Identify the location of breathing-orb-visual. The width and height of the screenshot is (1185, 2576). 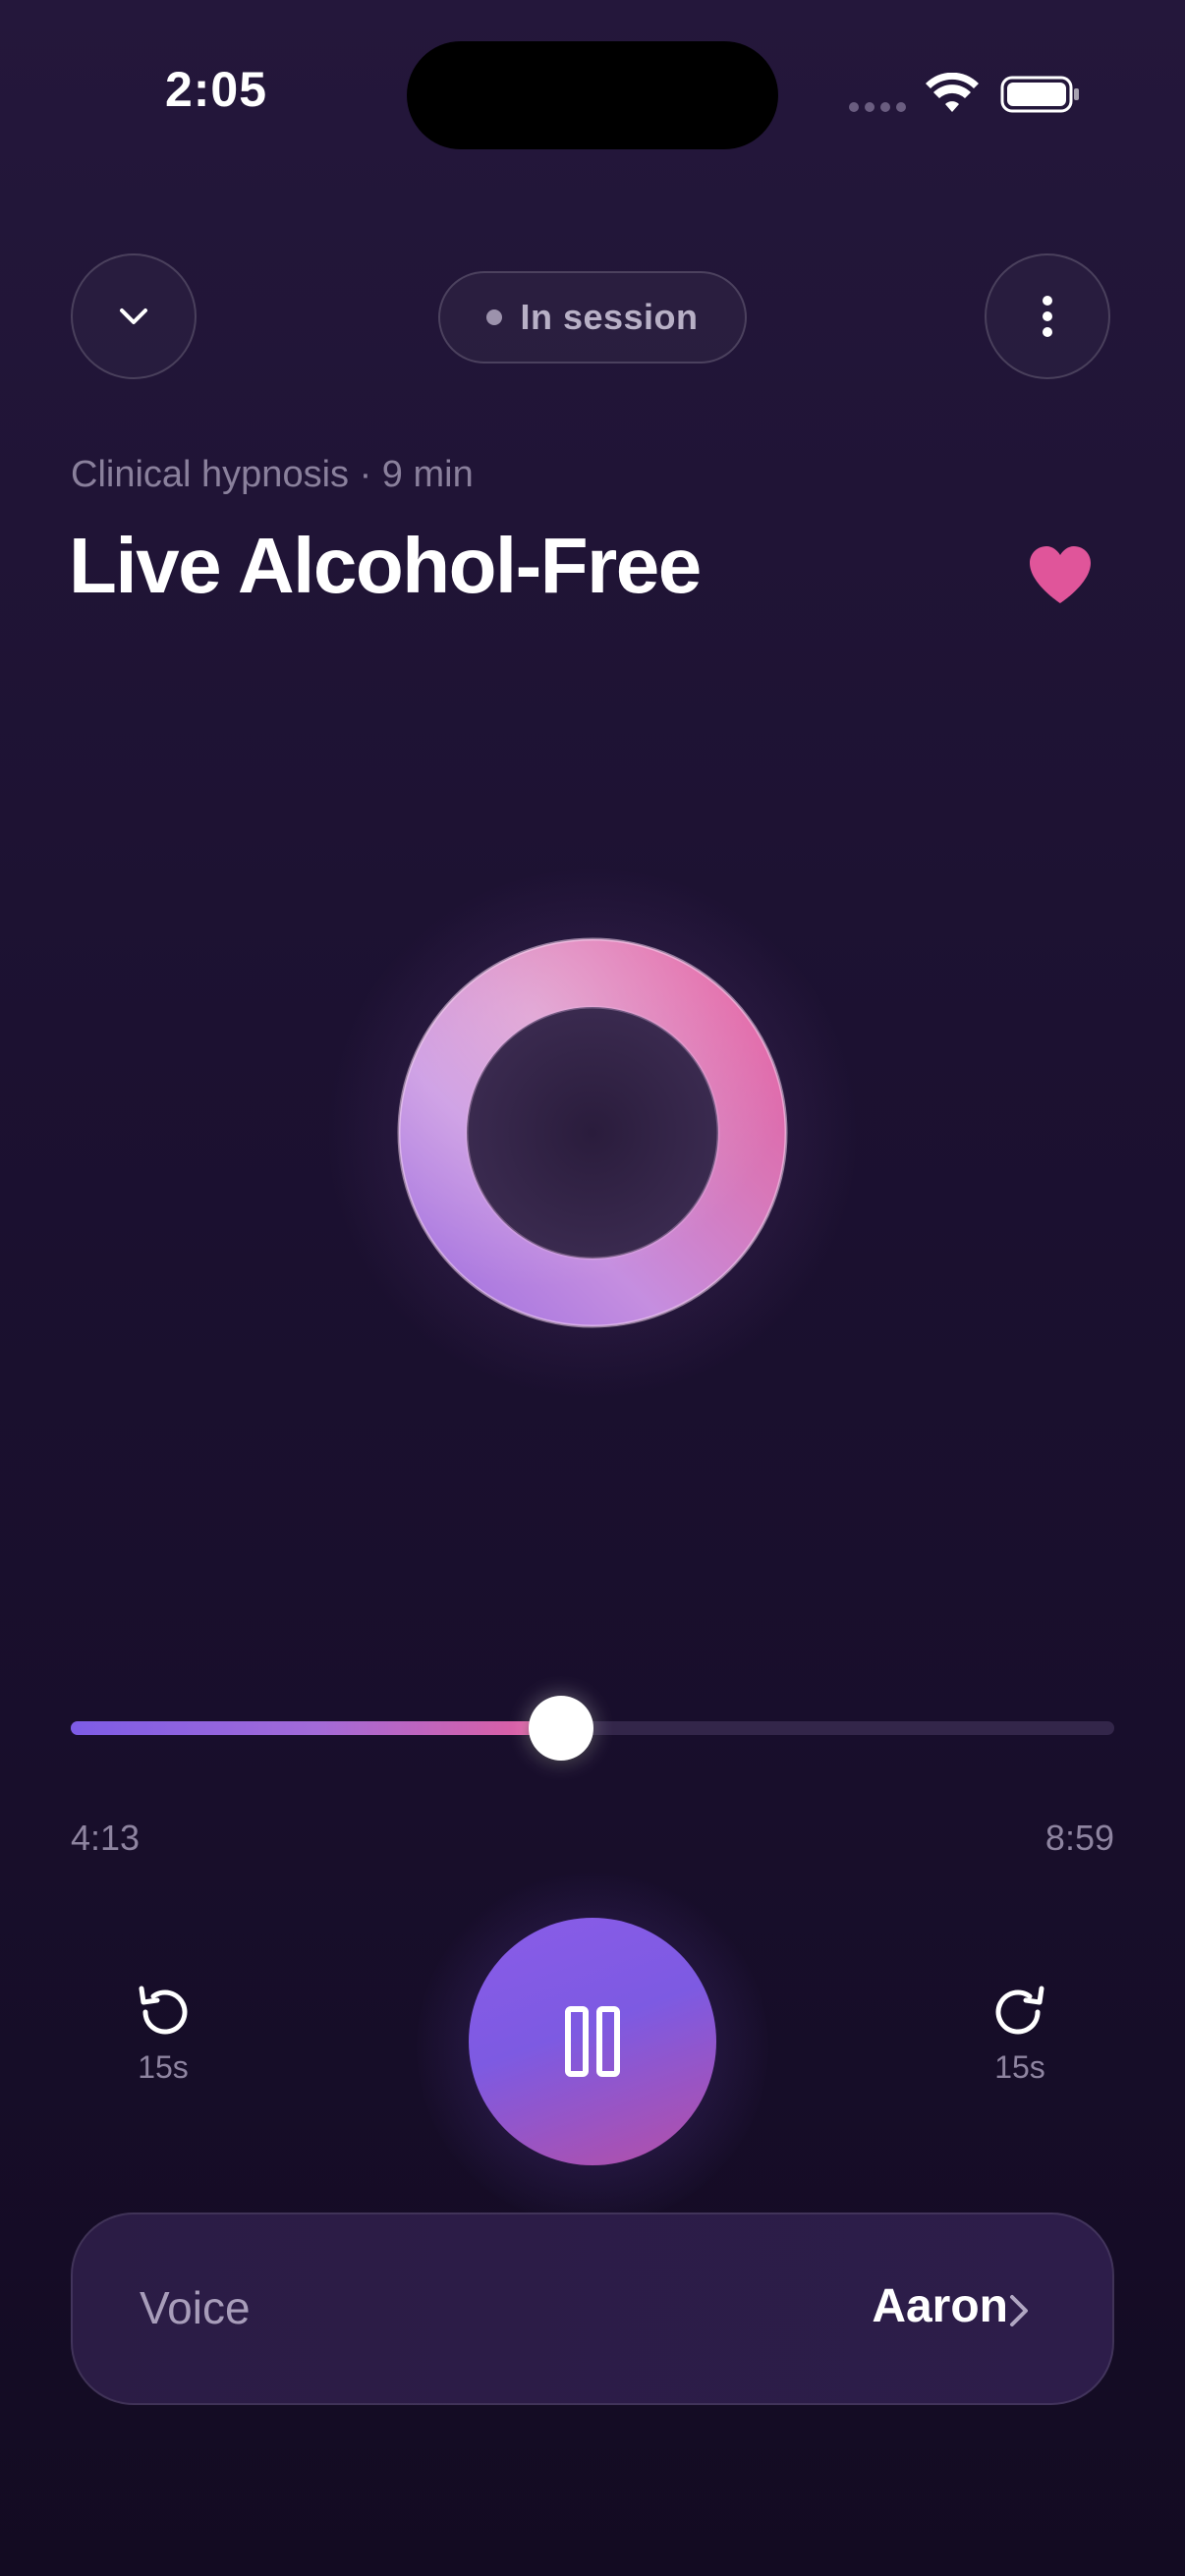
(592, 1132).